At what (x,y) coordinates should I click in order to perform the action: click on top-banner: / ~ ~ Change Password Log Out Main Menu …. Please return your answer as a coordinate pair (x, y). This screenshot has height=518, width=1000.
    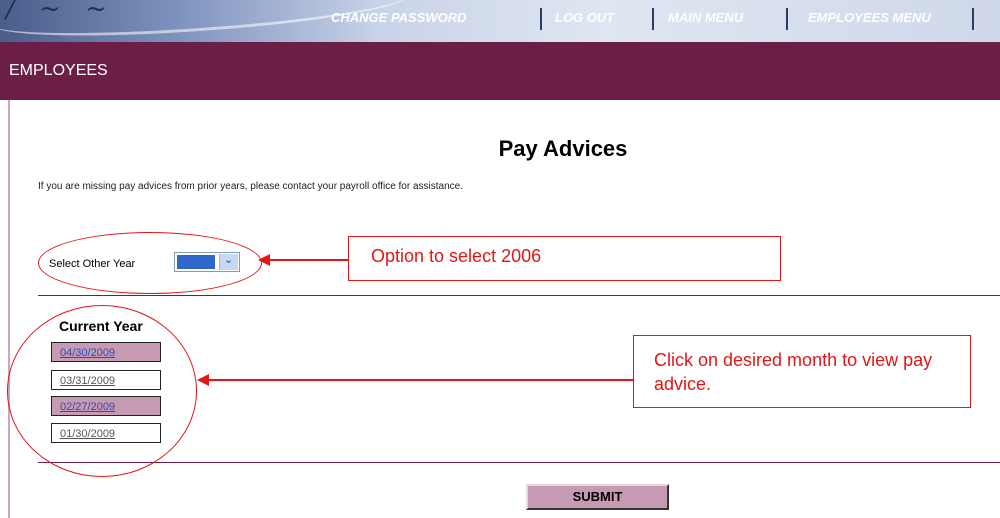
    Looking at the image, I should click on (500, 21).